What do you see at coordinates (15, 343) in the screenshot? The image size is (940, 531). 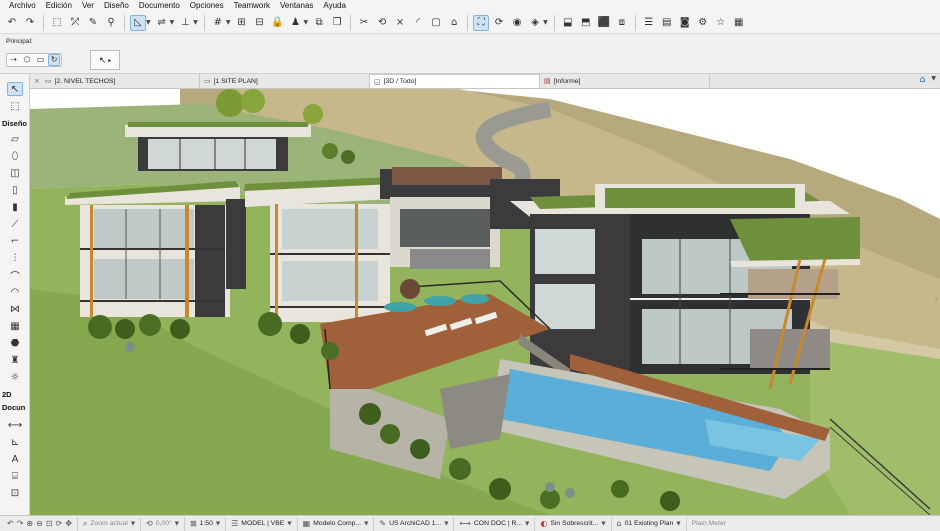 I see `morph-tool-icon: ⬣` at bounding box center [15, 343].